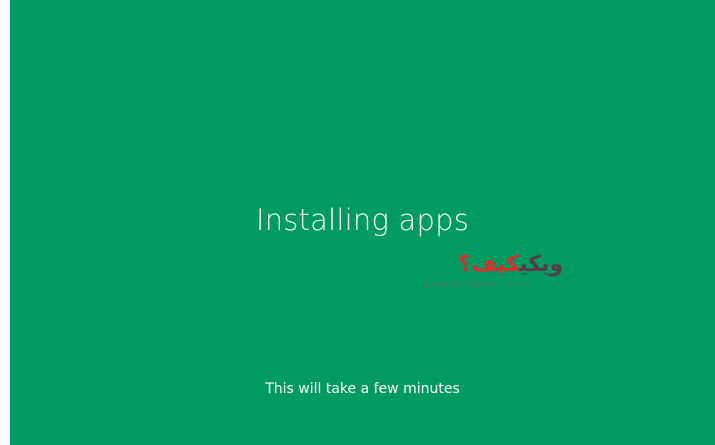 The image size is (715, 445). What do you see at coordinates (541, 264) in the screenshot?
I see `watermark-logo-dark: ويكي` at bounding box center [541, 264].